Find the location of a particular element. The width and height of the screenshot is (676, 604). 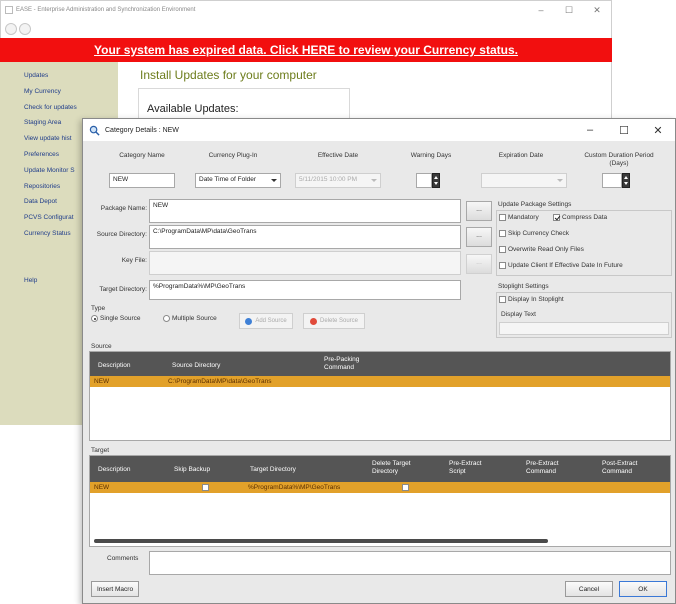

single-source-label: Single Source is located at coordinates (120, 318).